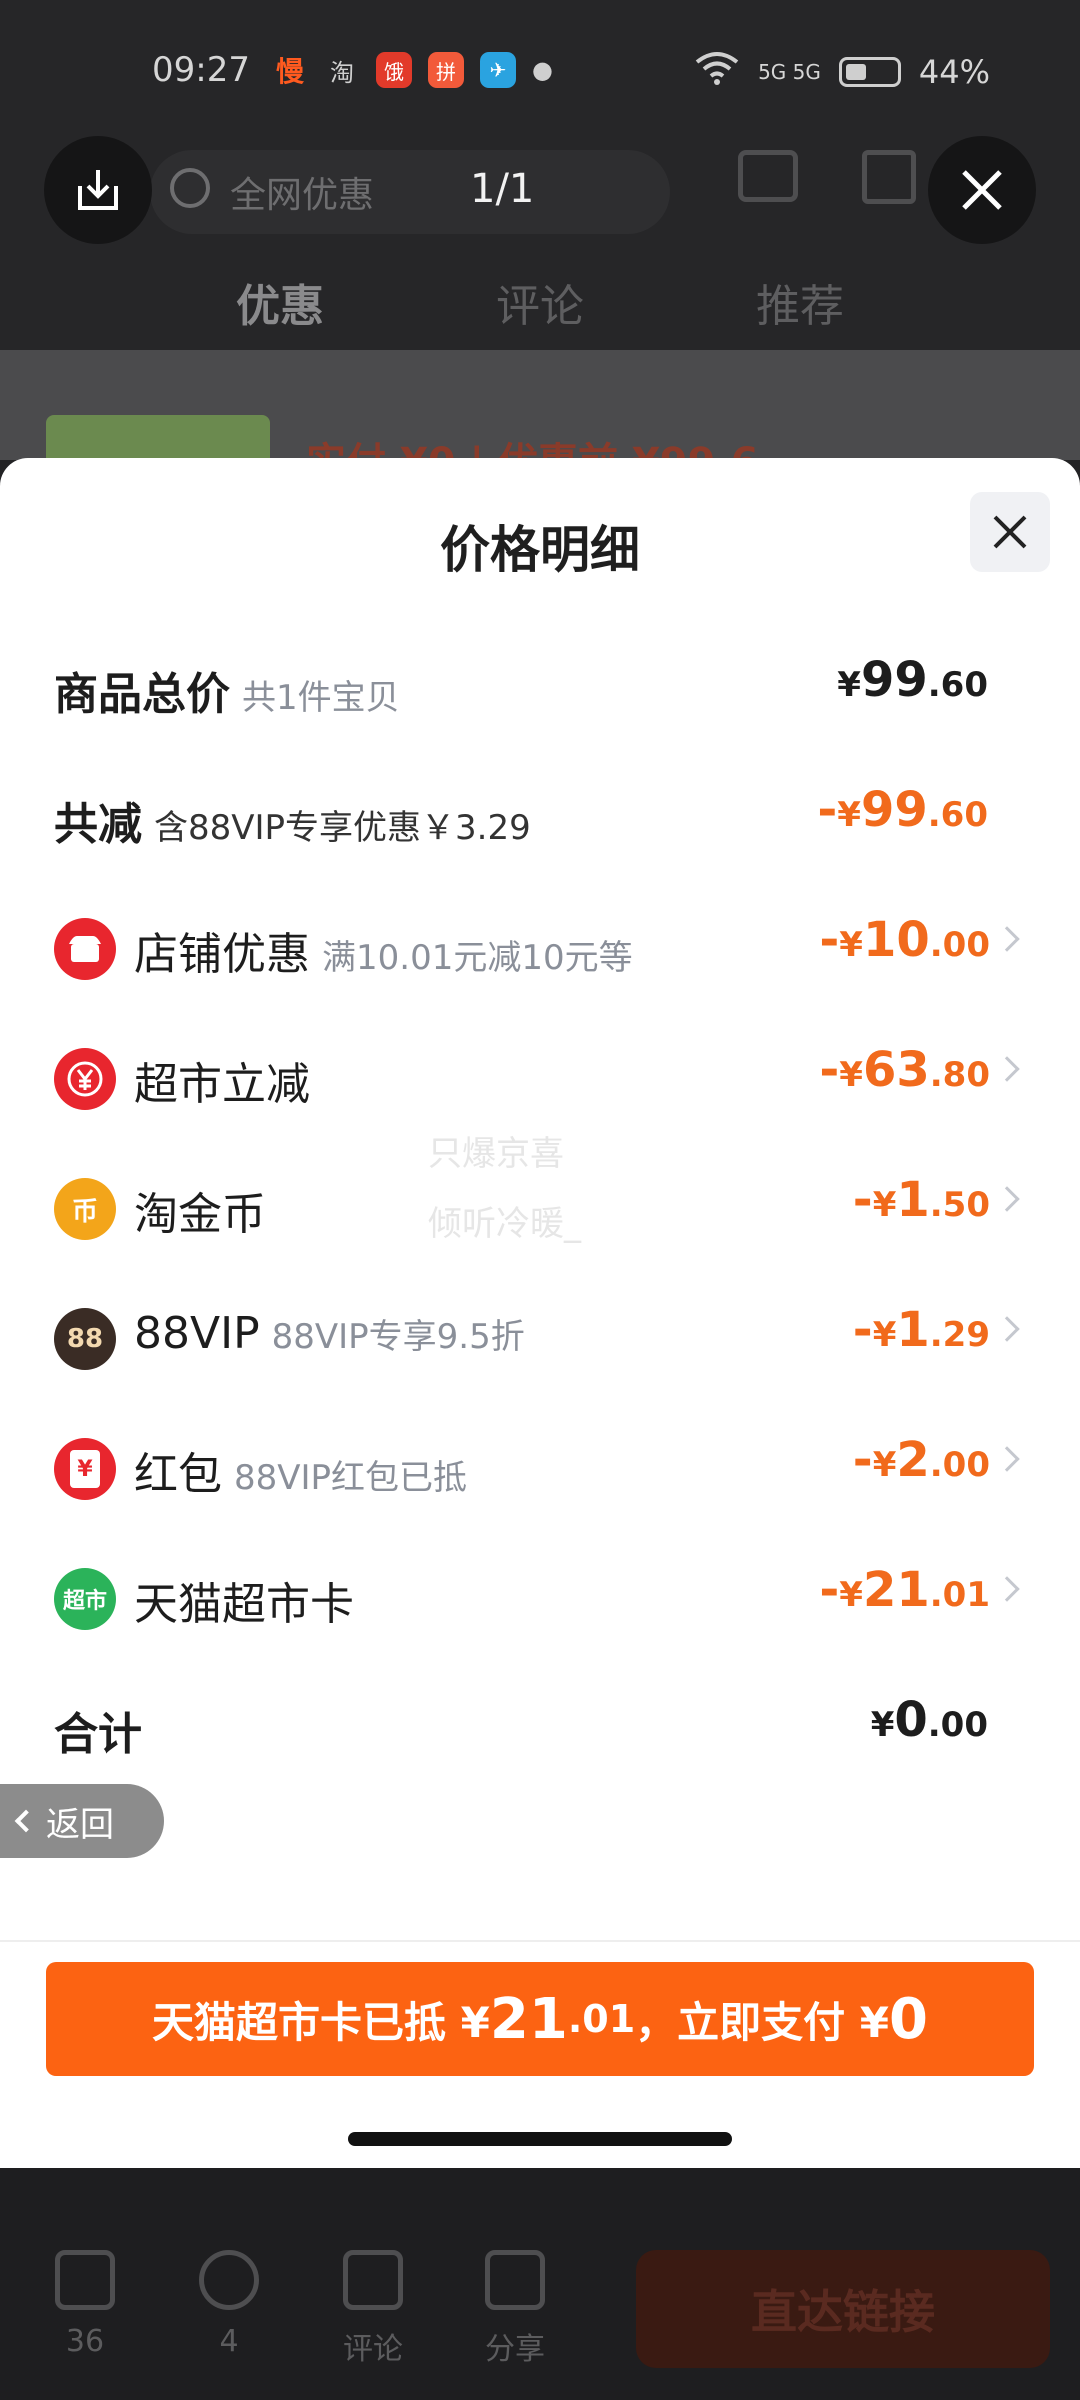 The image size is (1080, 2400). I want to click on row-amount: -¥63.80, so click(904, 1070).